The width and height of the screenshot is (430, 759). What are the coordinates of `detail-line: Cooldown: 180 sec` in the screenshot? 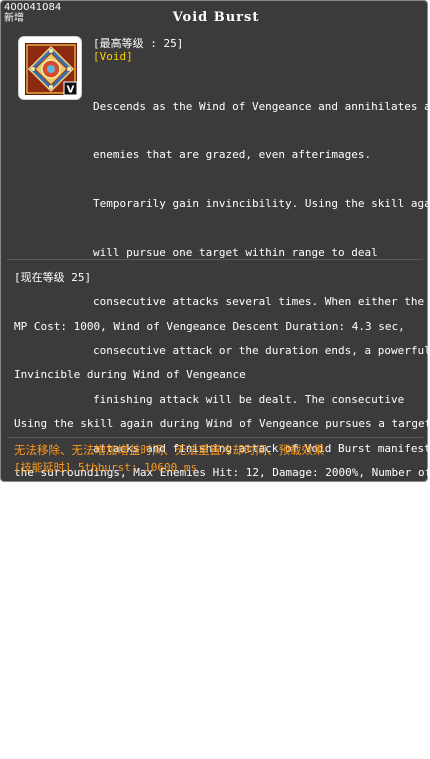 It's located at (70, 717).